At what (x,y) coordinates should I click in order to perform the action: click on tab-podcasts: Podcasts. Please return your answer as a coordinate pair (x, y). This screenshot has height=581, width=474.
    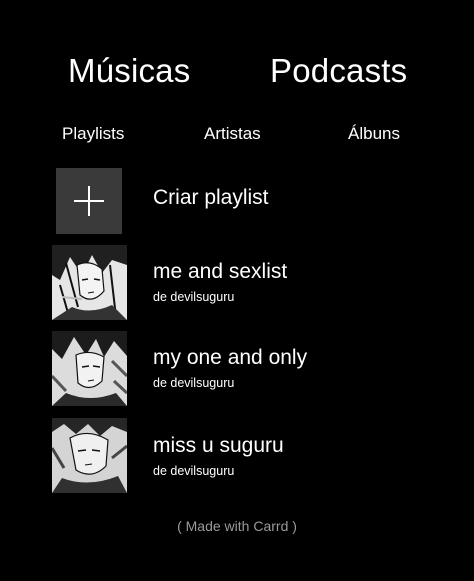
    Looking at the image, I should click on (338, 71).